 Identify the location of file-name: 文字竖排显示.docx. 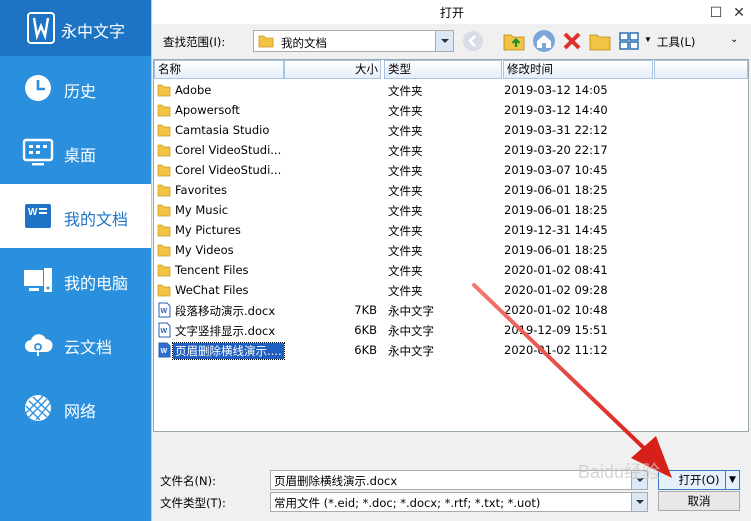
(225, 331).